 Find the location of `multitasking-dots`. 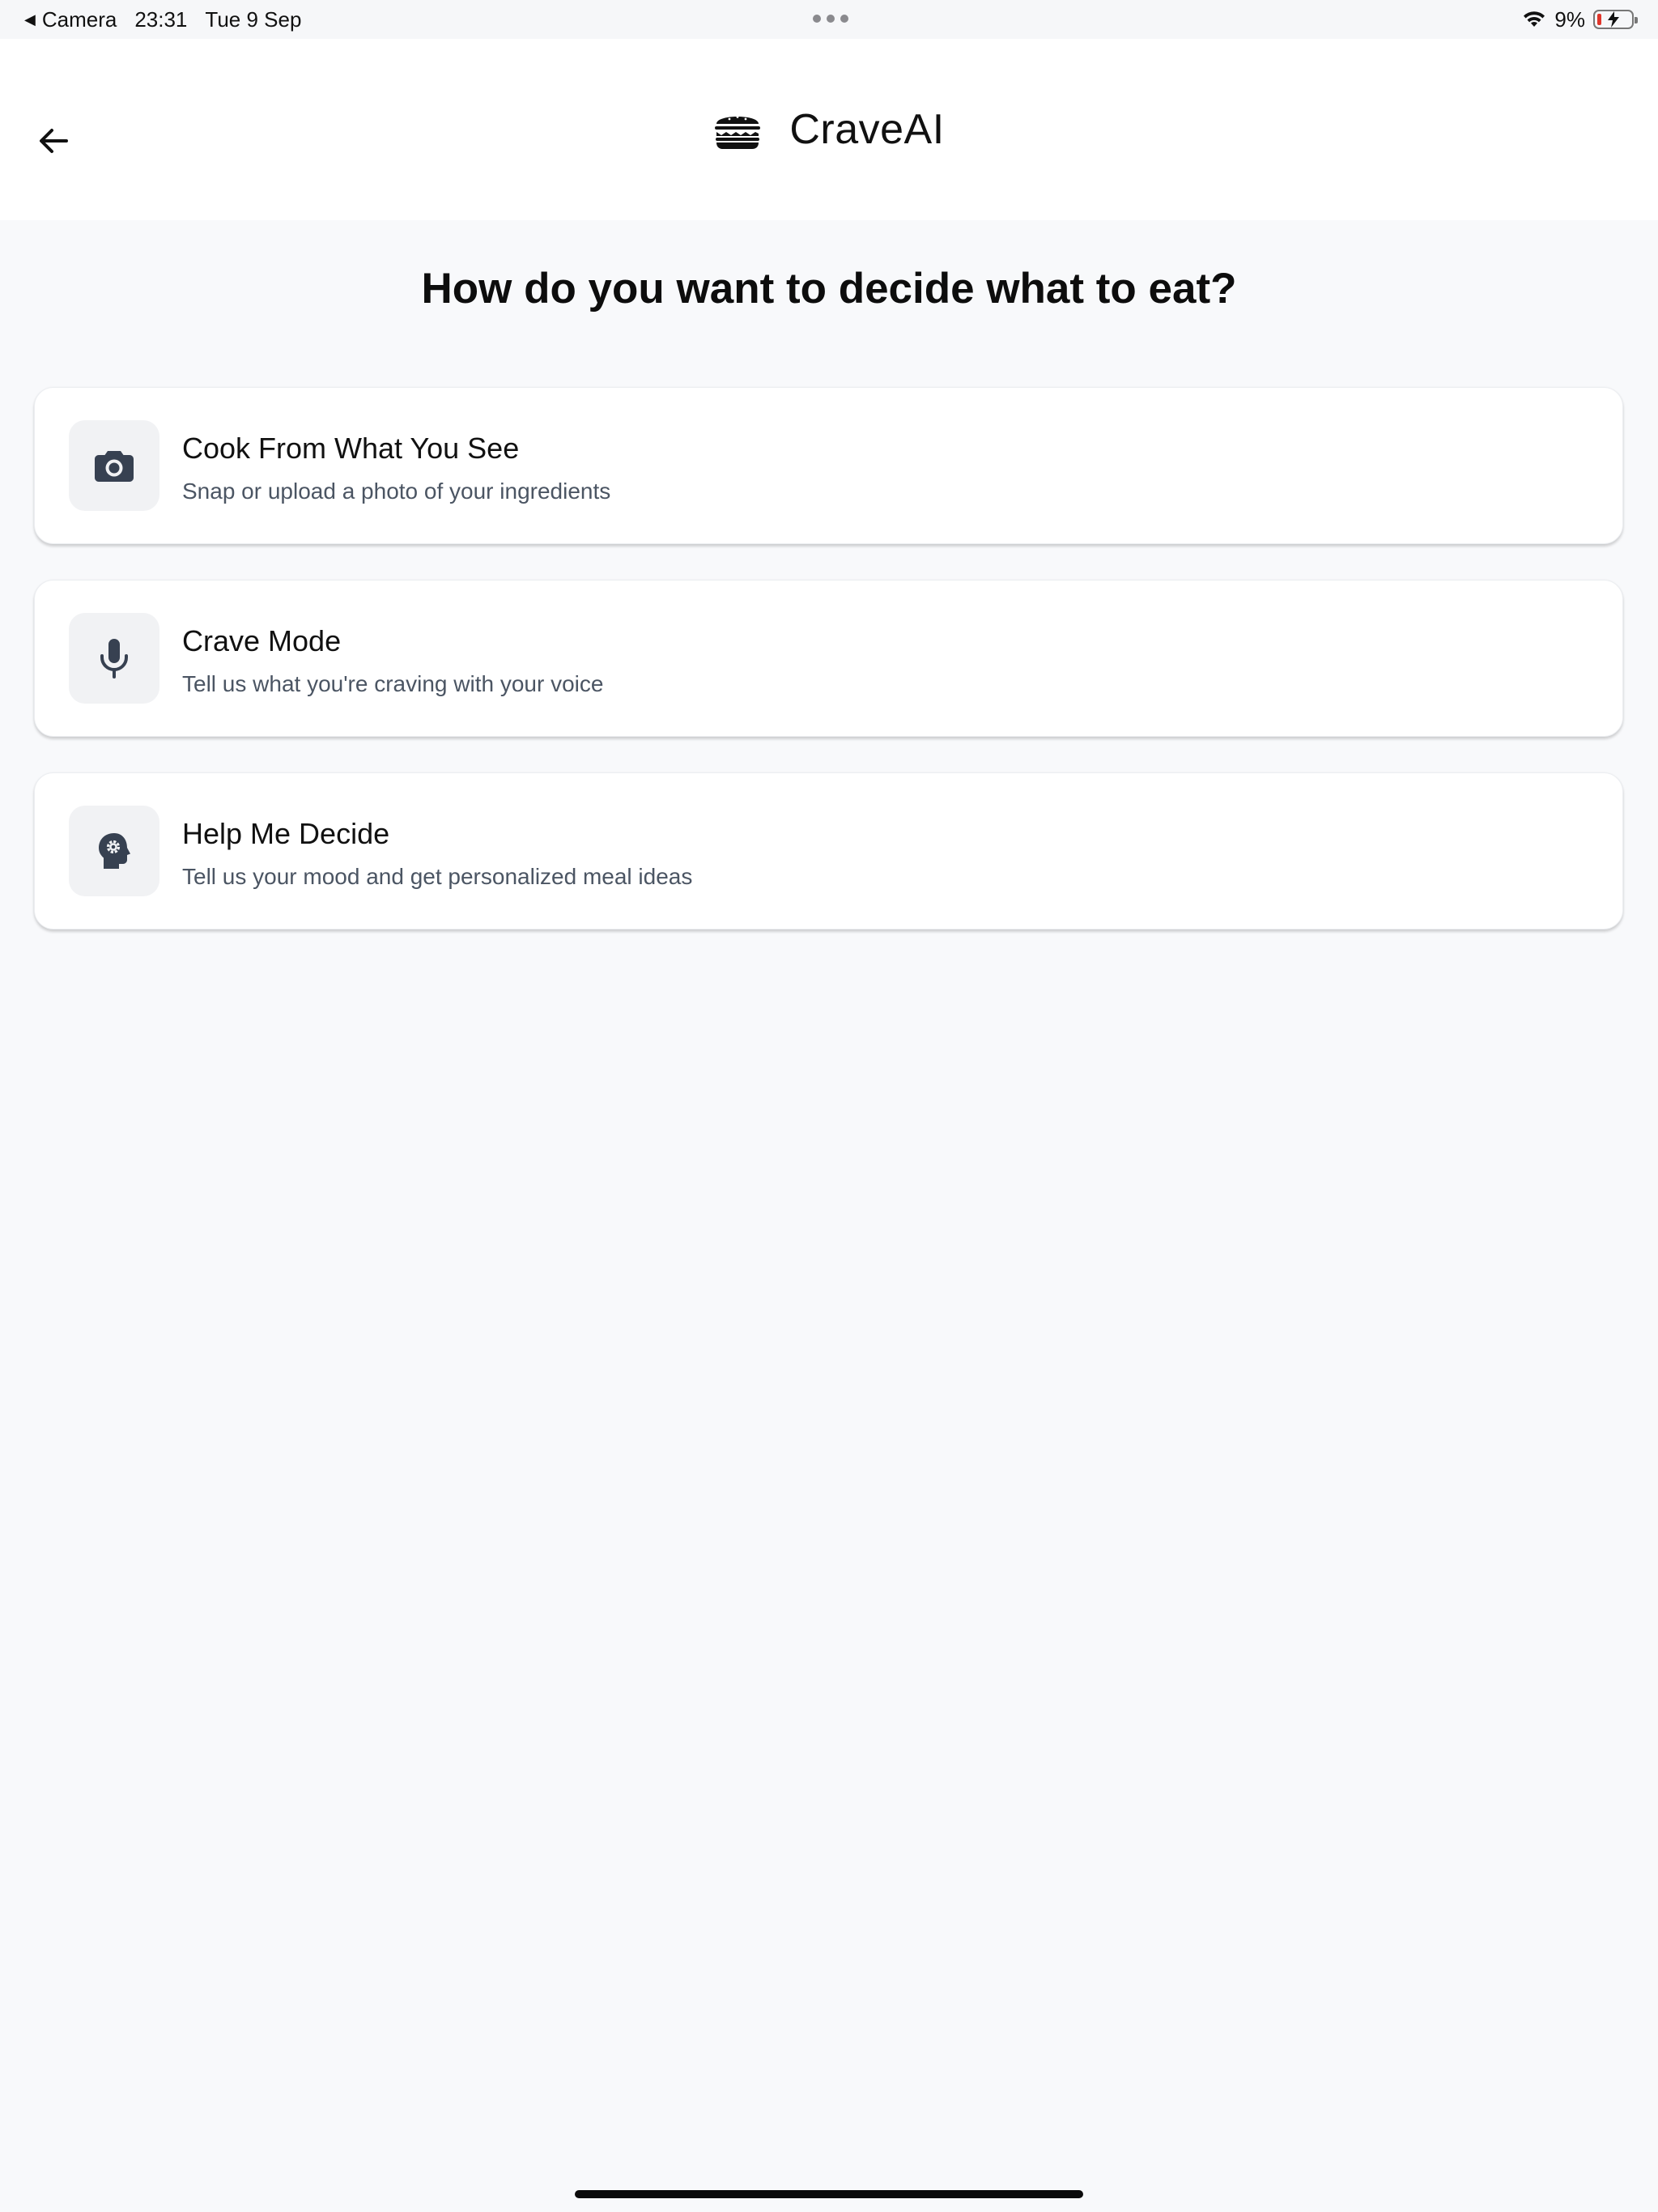

multitasking-dots is located at coordinates (830, 19).